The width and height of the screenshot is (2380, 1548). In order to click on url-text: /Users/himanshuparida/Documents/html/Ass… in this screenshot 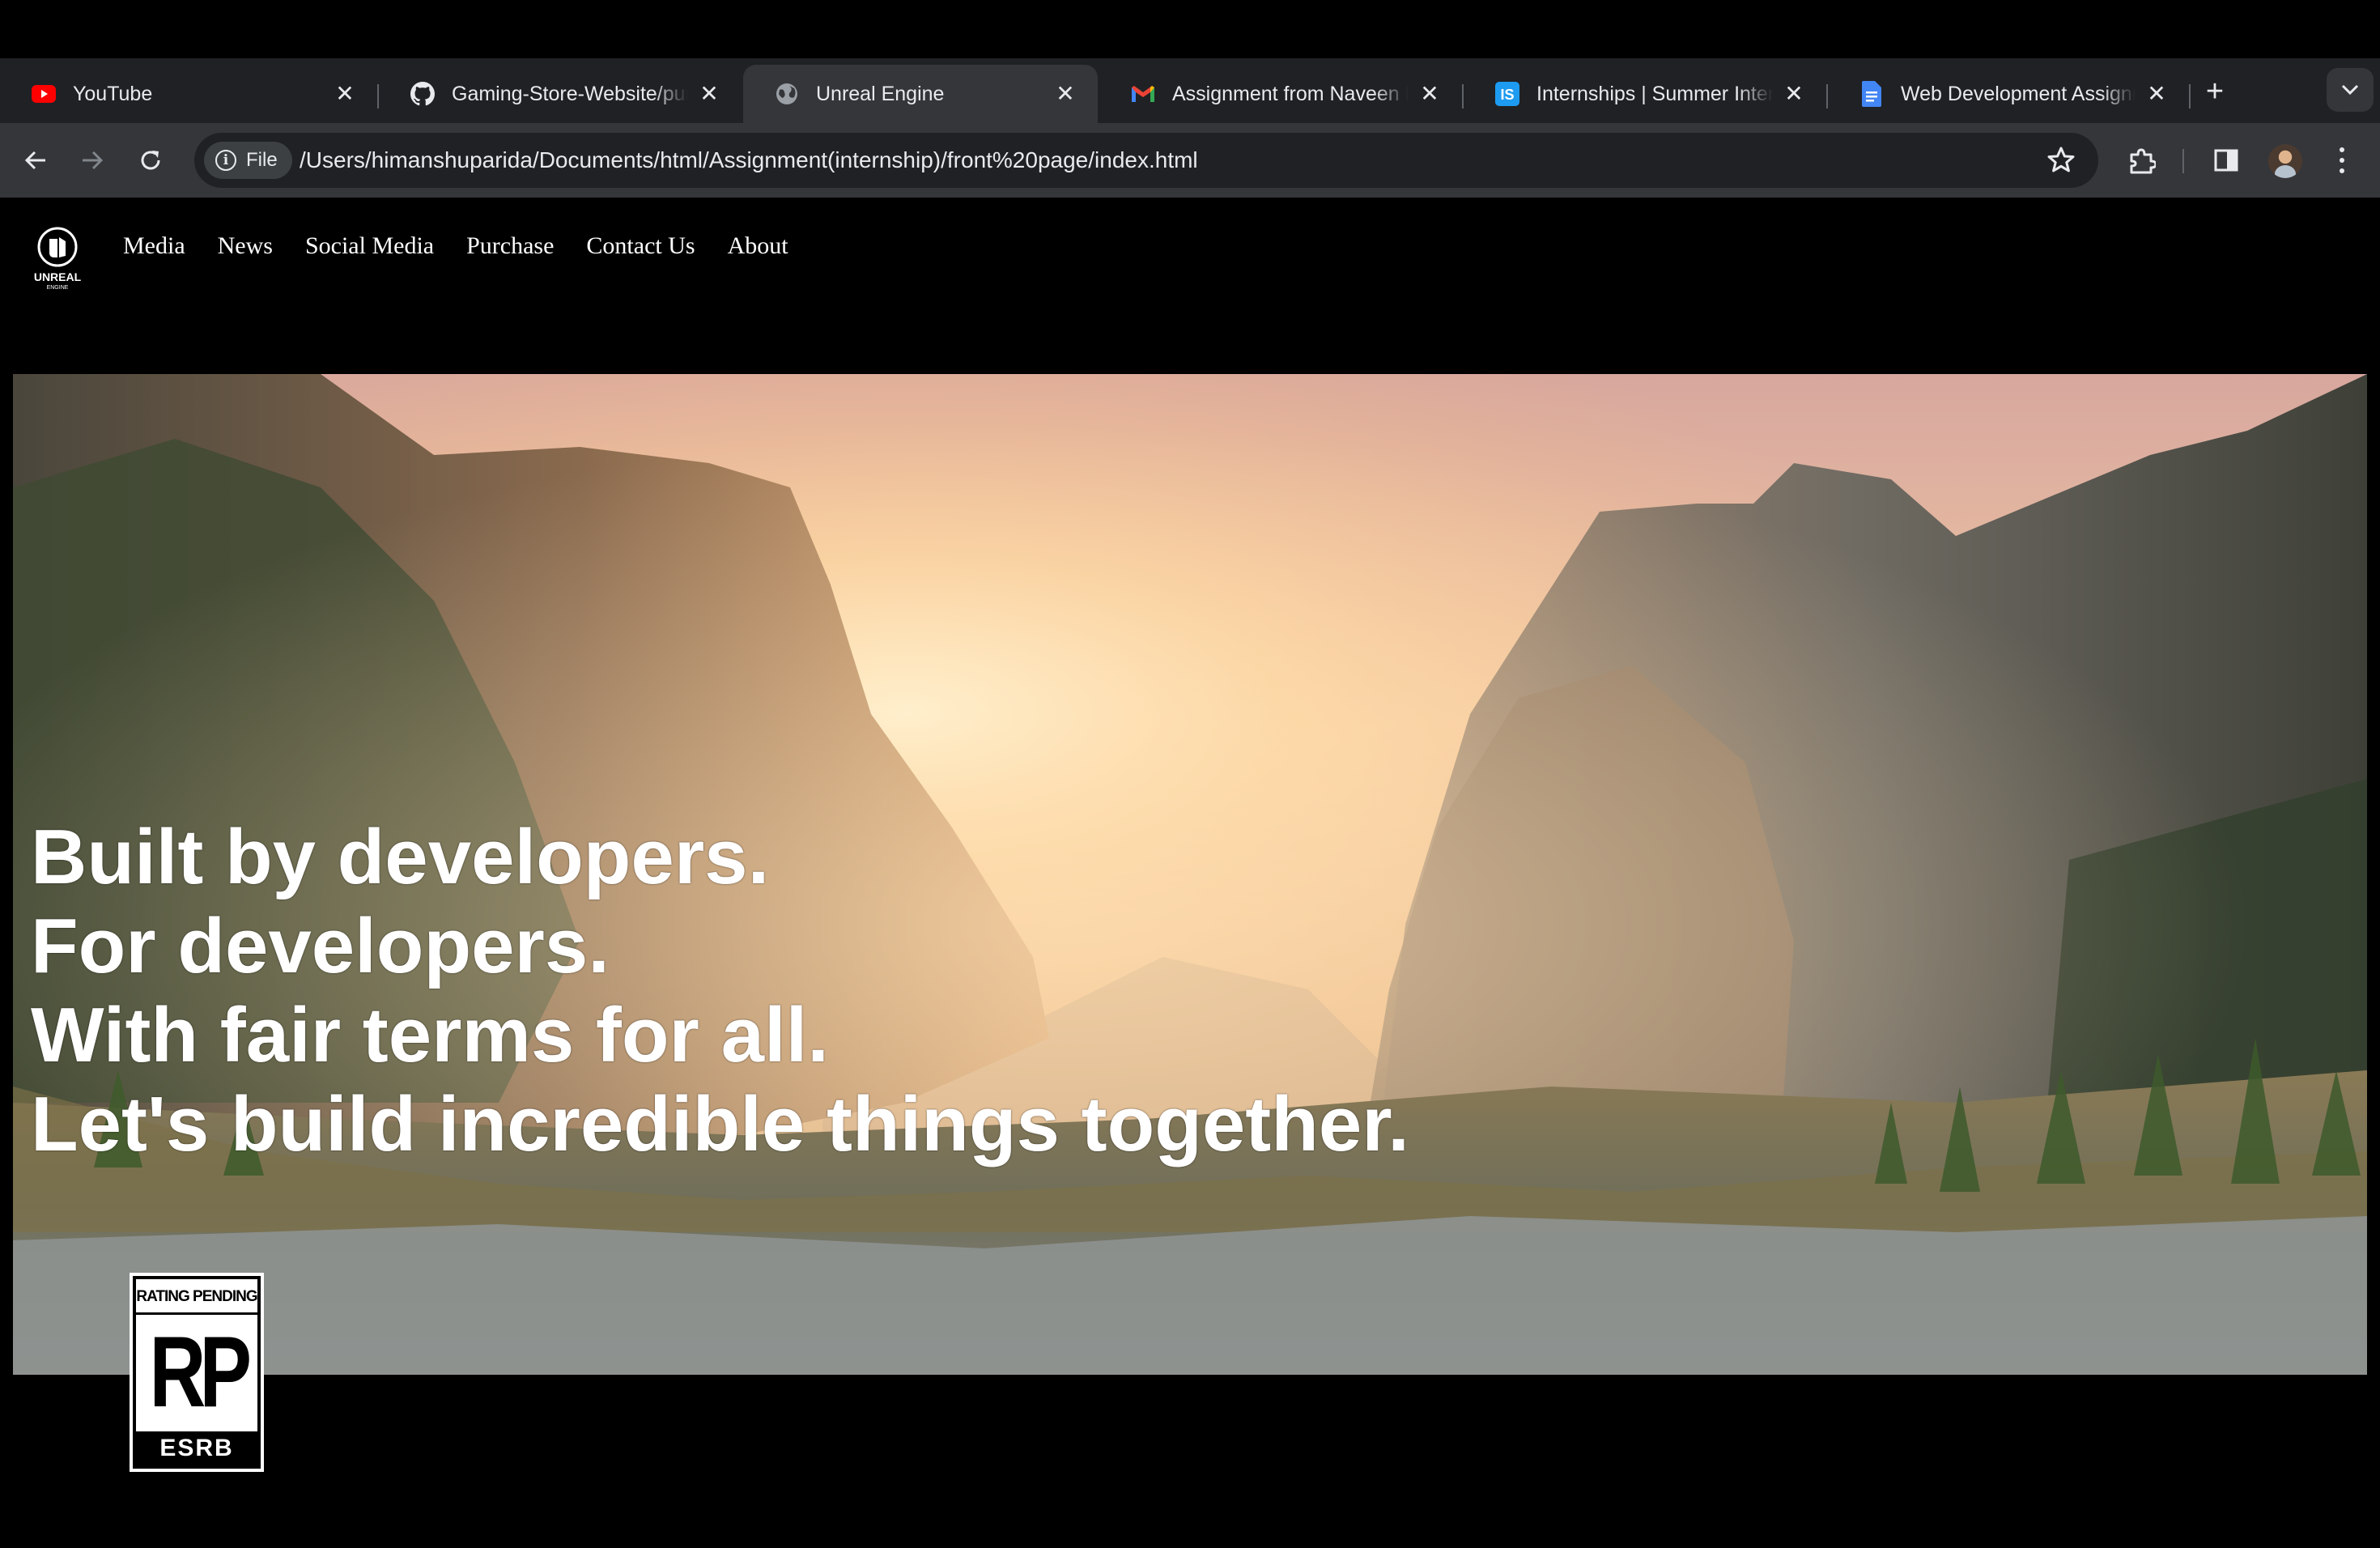, I will do `click(749, 160)`.